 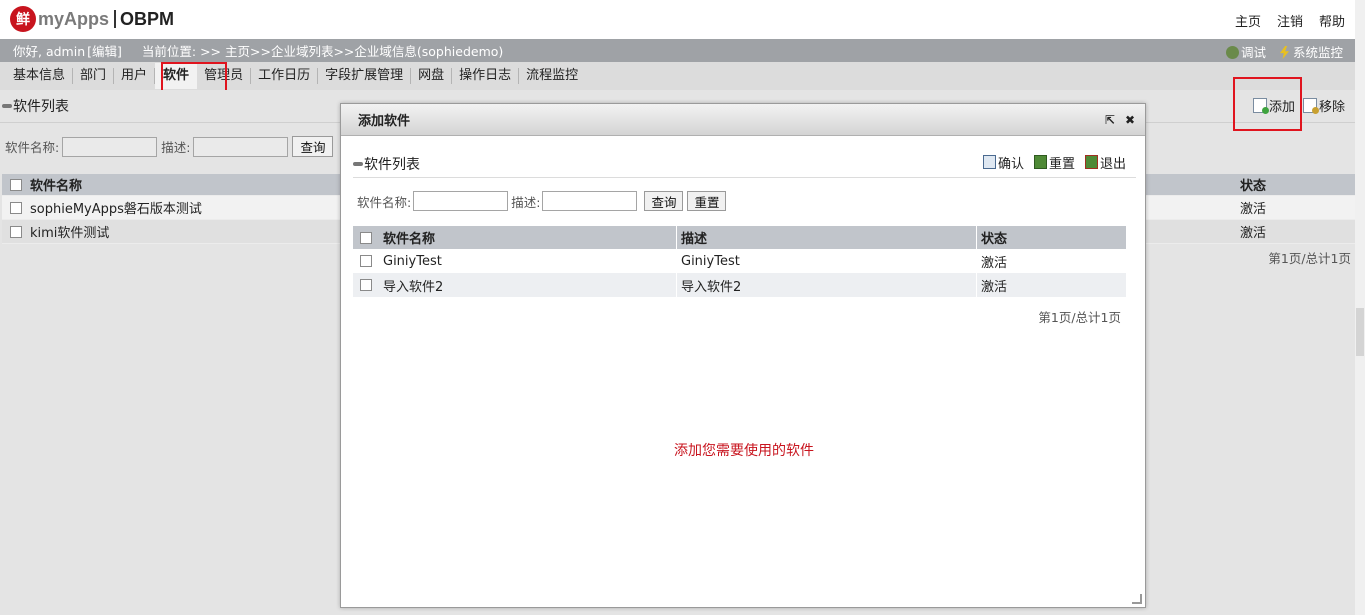 What do you see at coordinates (1040, 162) in the screenshot?
I see `reset-icon` at bounding box center [1040, 162].